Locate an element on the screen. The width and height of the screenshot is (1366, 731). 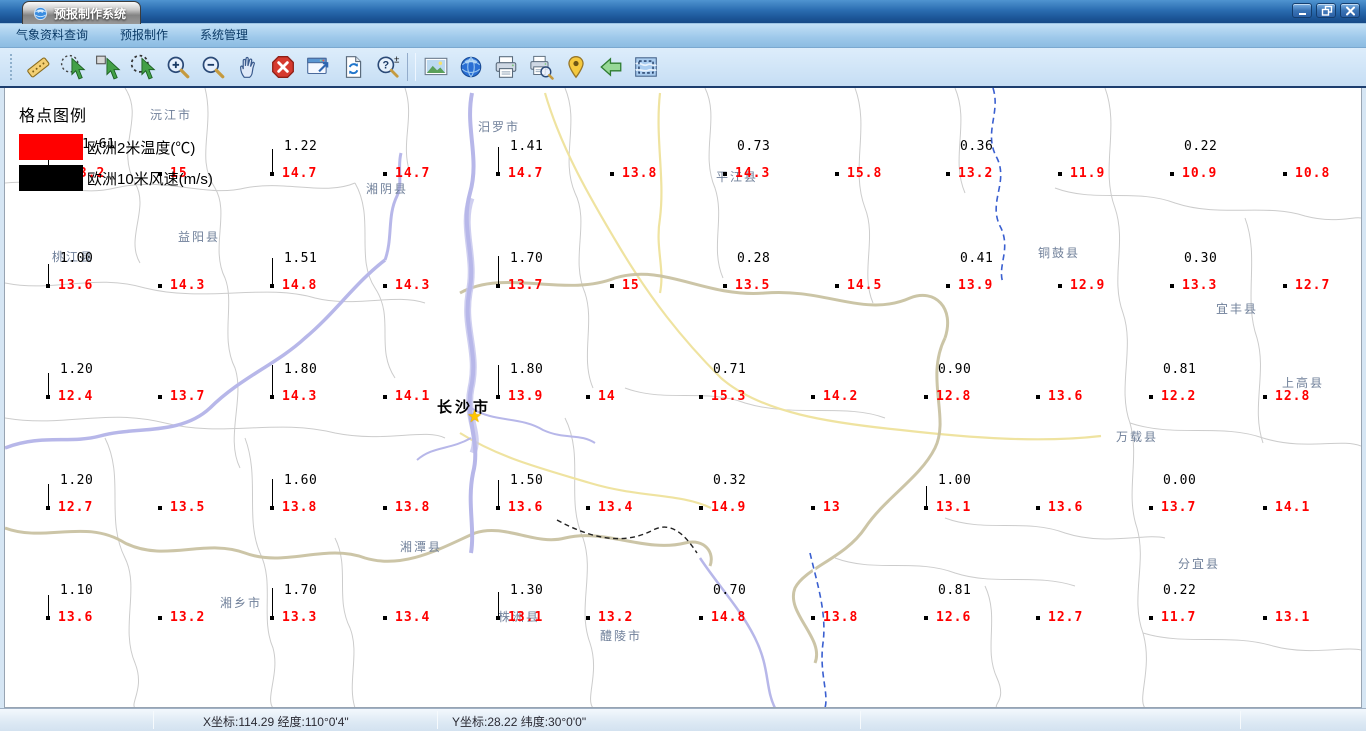
city-label: 汨罗市 is located at coordinates (499, 127).